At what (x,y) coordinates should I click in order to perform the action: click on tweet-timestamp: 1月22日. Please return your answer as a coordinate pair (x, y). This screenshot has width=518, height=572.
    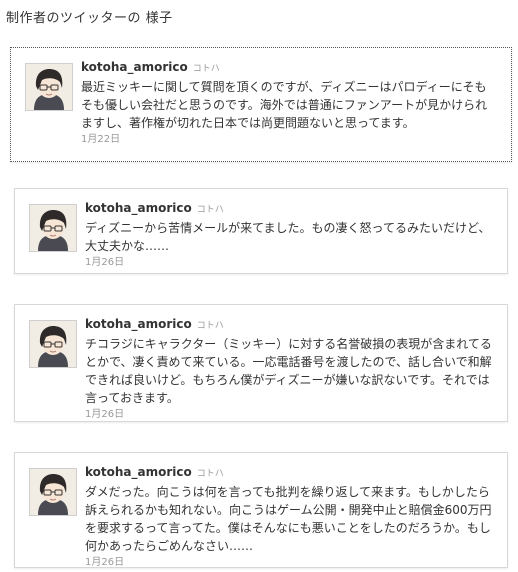
    Looking at the image, I should click on (289, 140).